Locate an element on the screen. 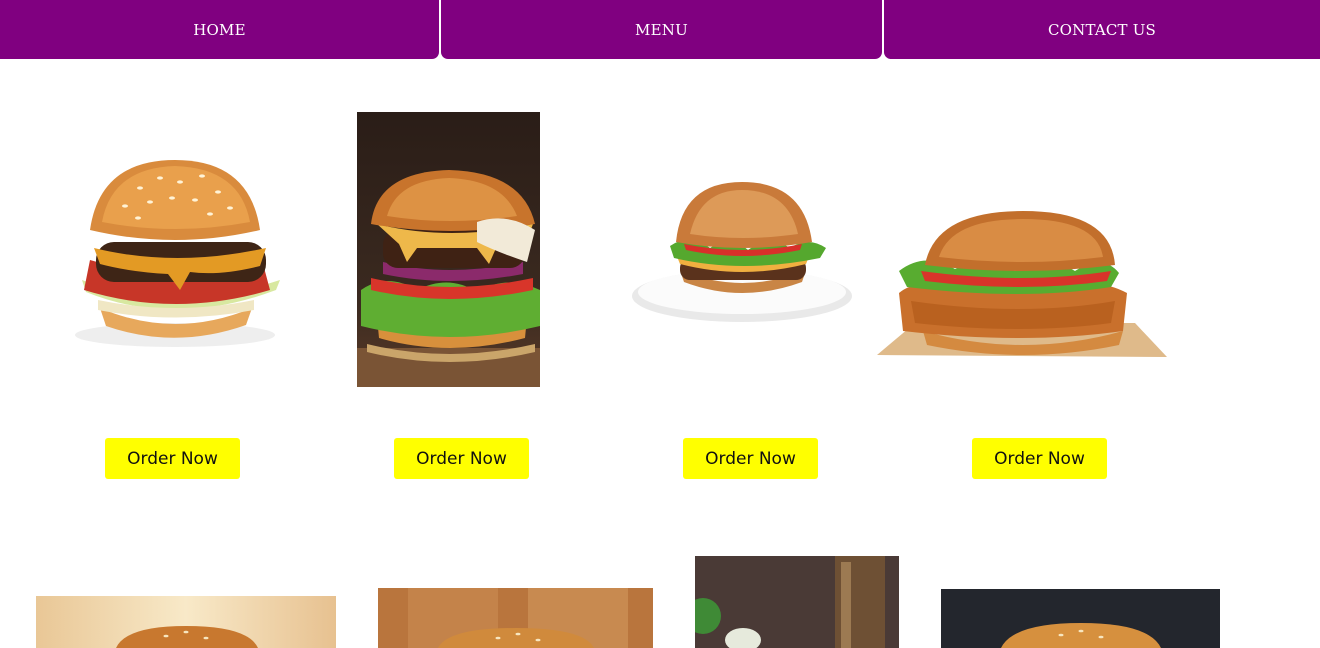  product-image-plated-burger is located at coordinates (742, 252).